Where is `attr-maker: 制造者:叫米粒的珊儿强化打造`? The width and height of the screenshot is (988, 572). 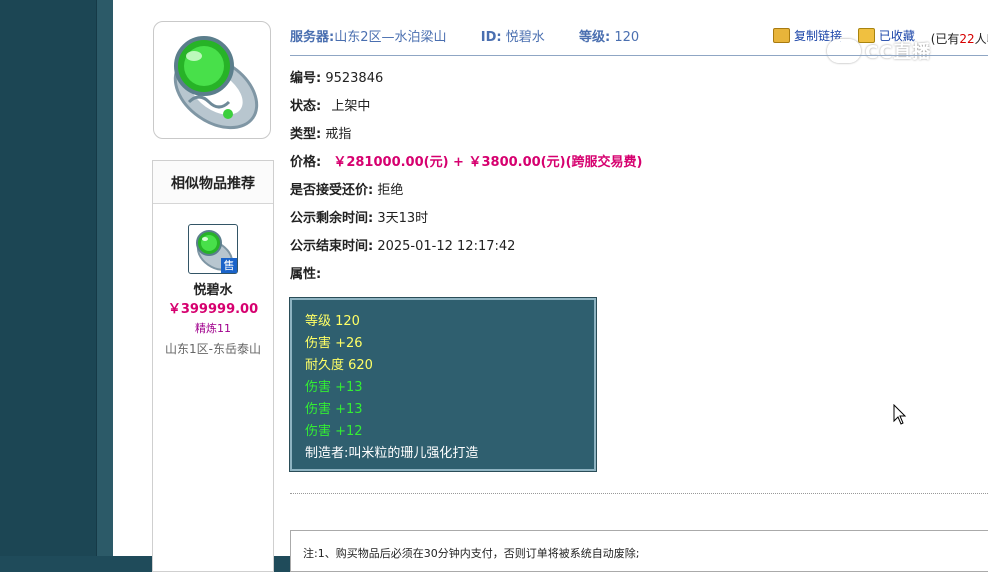
attr-maker: 制造者:叫米粒的珊儿强化打造 is located at coordinates (392, 453).